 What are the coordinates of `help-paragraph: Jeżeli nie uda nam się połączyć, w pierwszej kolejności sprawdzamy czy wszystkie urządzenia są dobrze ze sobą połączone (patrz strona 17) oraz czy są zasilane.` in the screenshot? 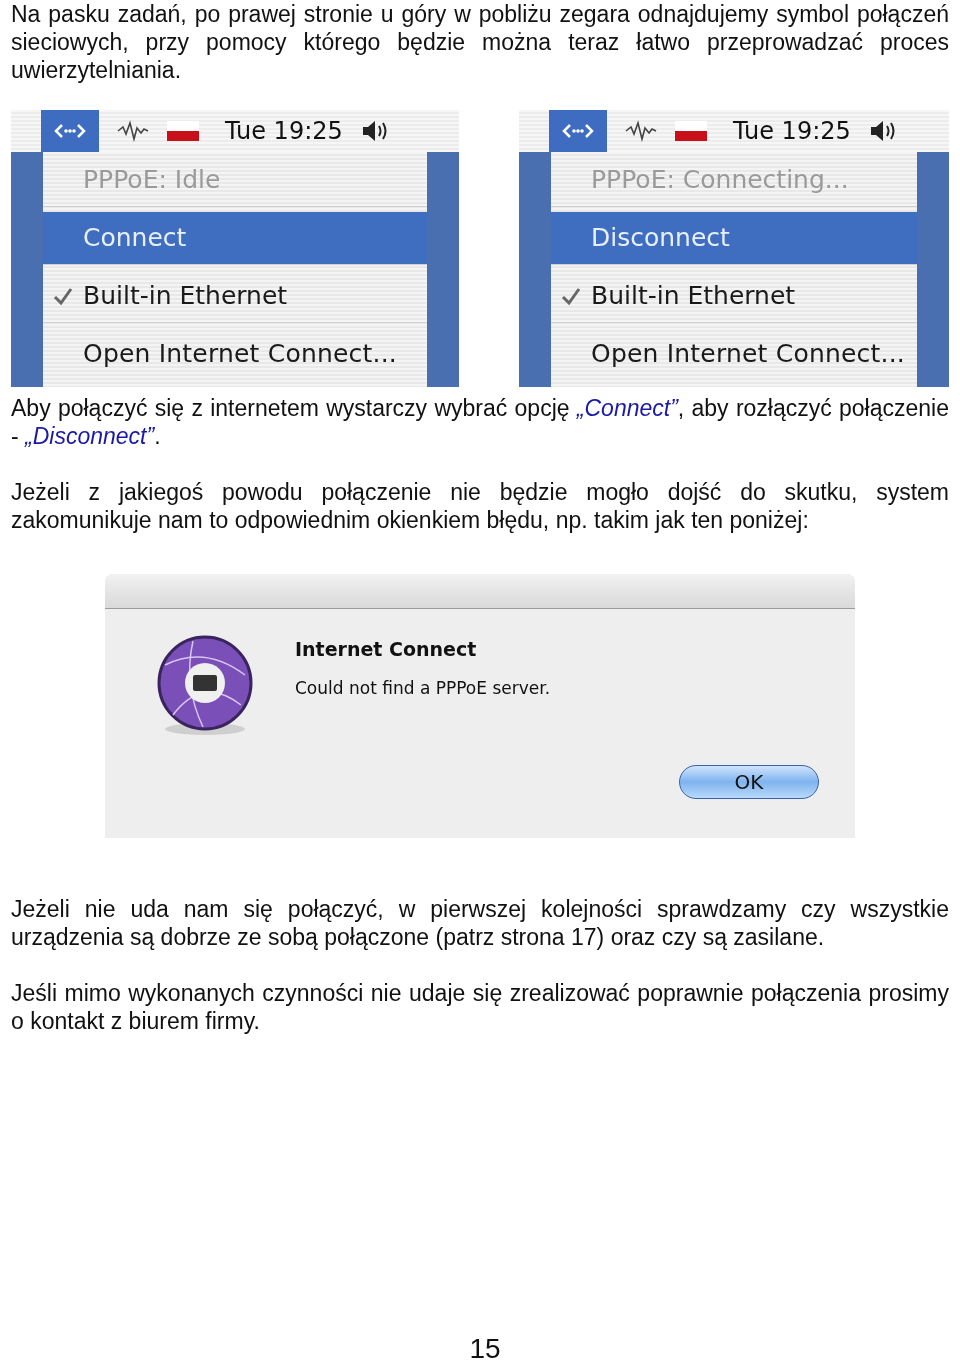 It's located at (480, 923).